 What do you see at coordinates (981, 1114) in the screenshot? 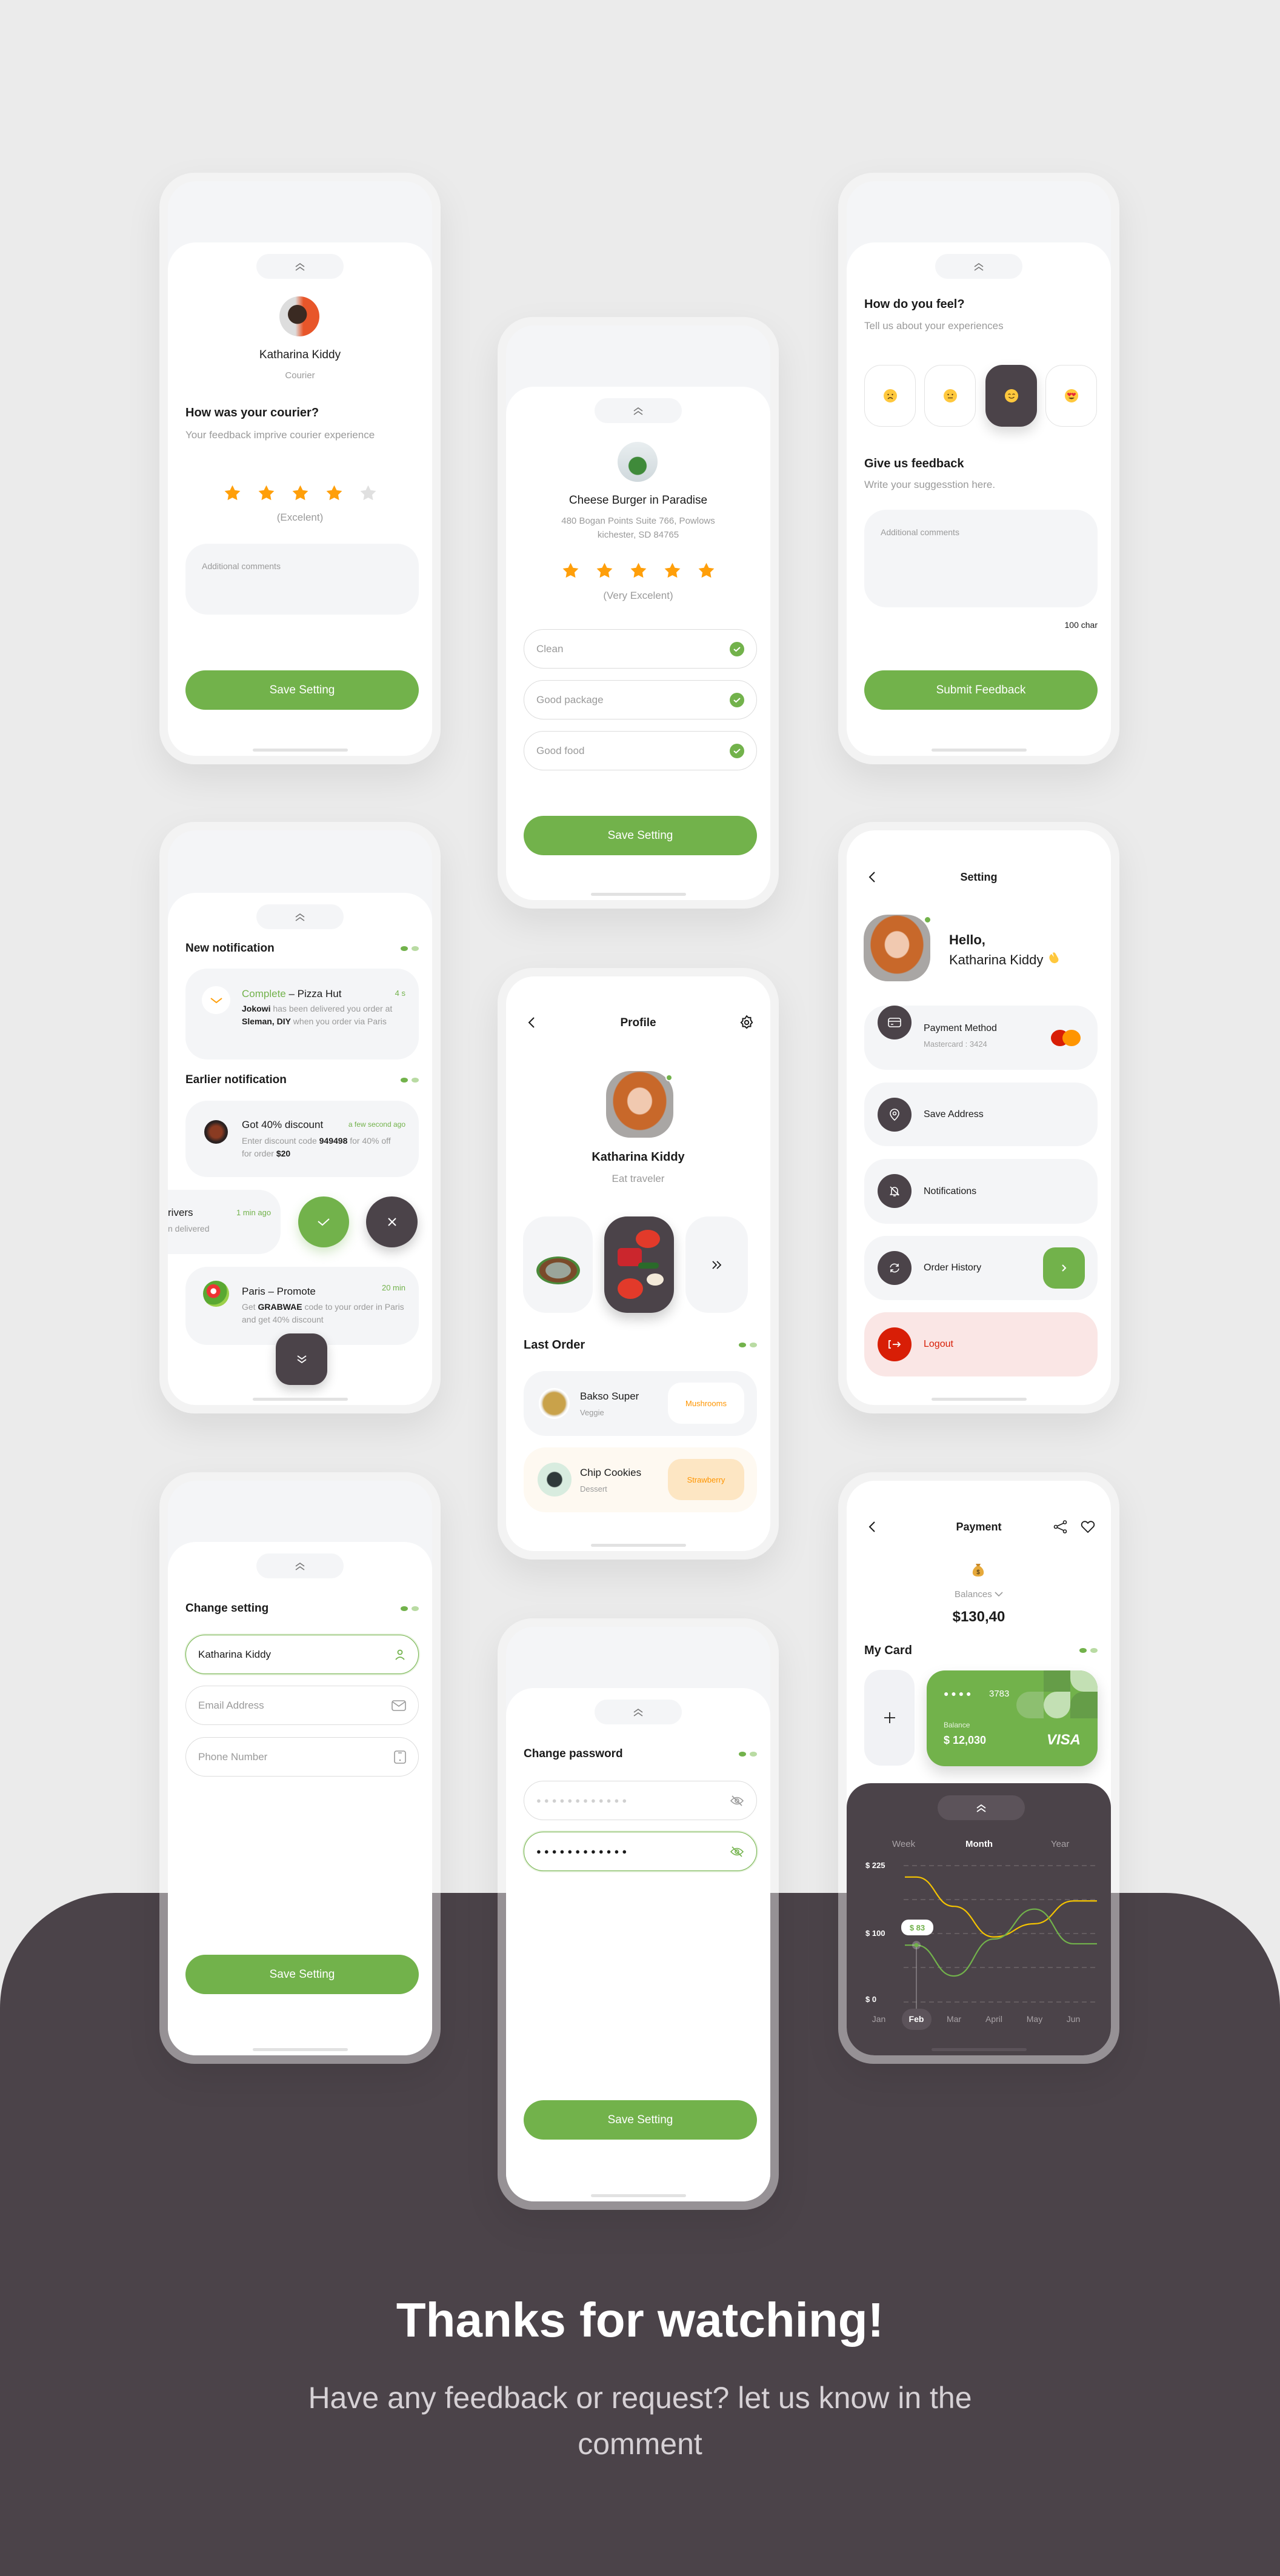
I see `settings-item-save-address: Save Address` at bounding box center [981, 1114].